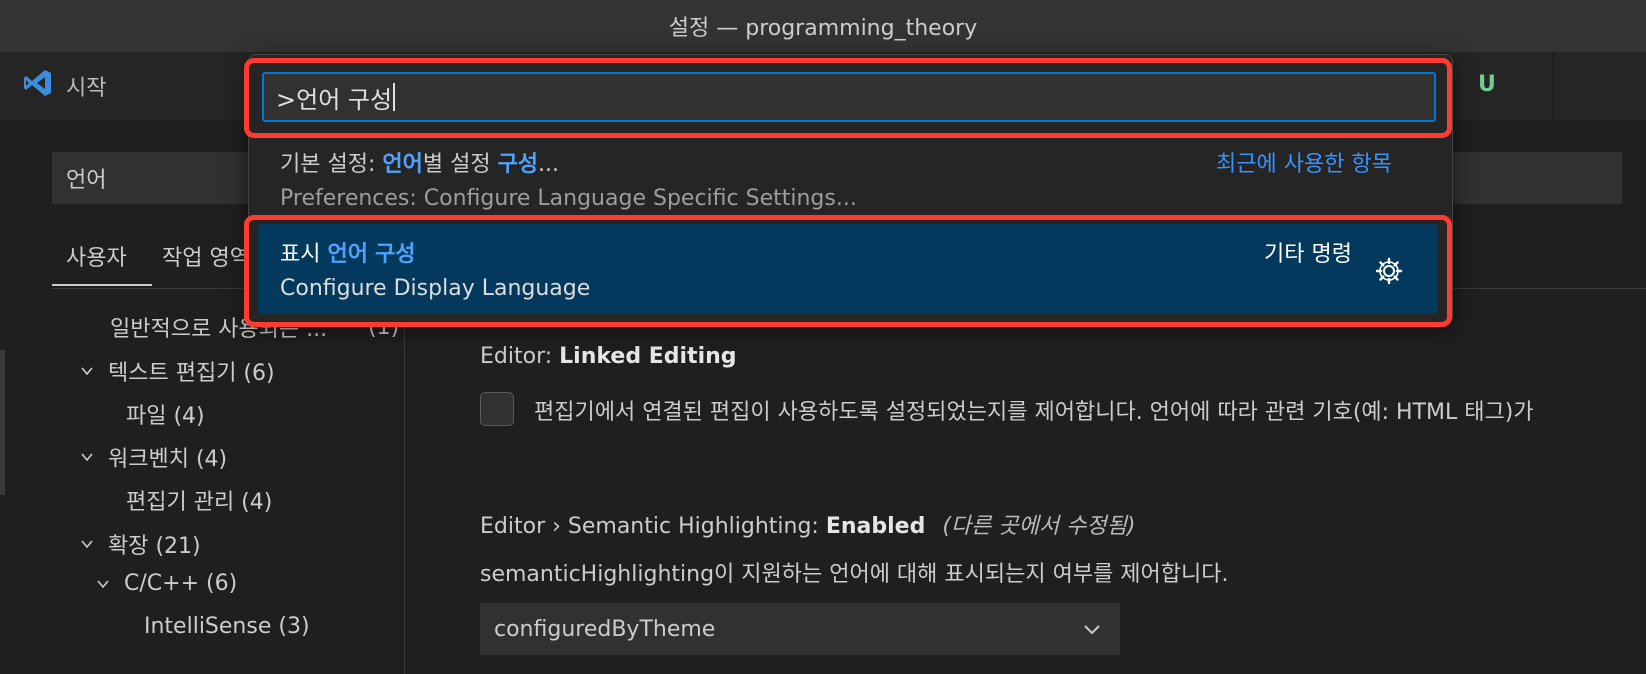  Describe the element at coordinates (518, 164) in the screenshot. I see `match-highlight: 구성` at that location.